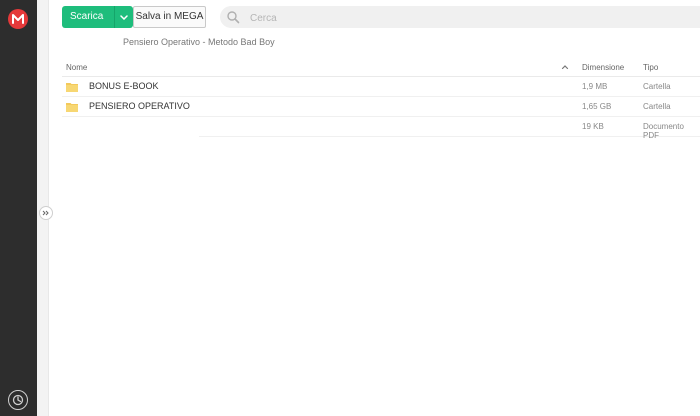  Describe the element at coordinates (381, 67) in the screenshot. I see `table-header: Nome Dimensione Tipo` at that location.